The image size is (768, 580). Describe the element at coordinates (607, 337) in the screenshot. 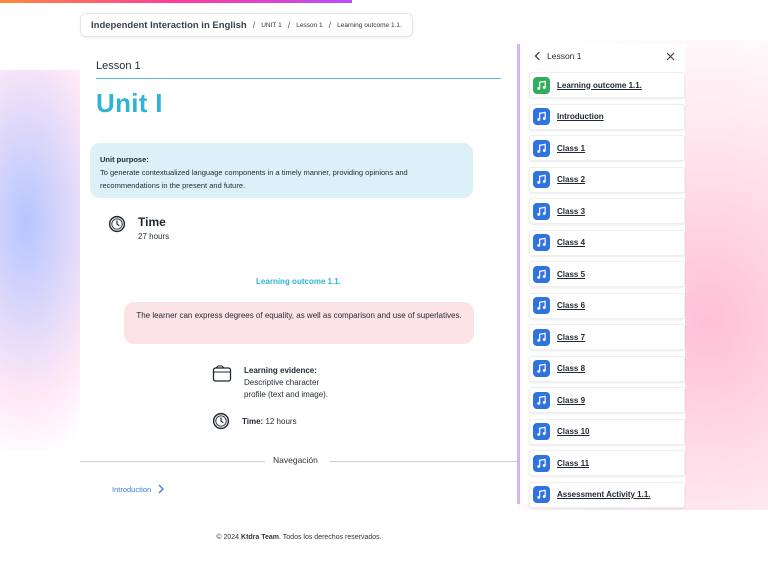

I see `sidebar-item: Class 7` at that location.